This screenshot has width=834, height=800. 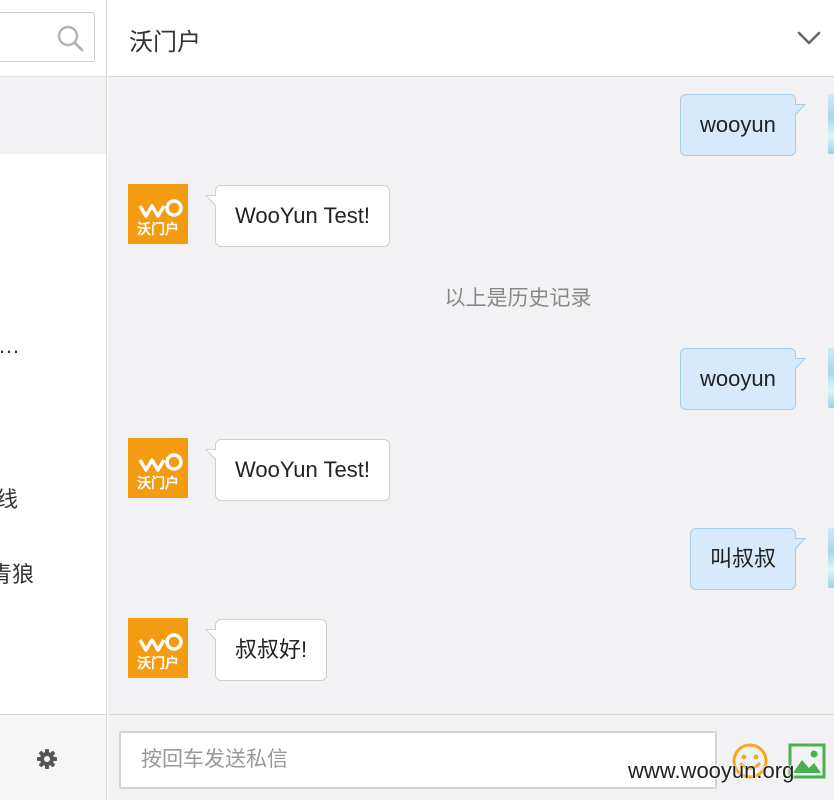 I want to click on conversation-item-selected, so click(x=53, y=115).